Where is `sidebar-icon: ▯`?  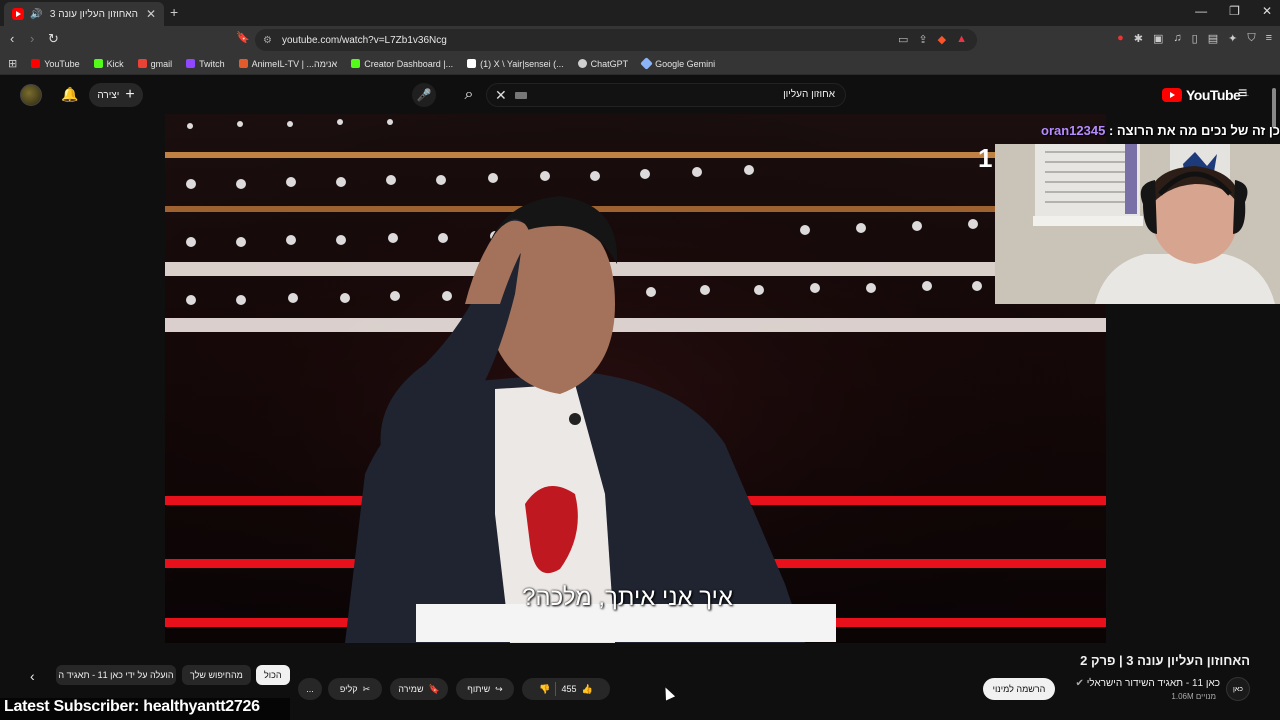 sidebar-icon: ▯ is located at coordinates (1195, 38).